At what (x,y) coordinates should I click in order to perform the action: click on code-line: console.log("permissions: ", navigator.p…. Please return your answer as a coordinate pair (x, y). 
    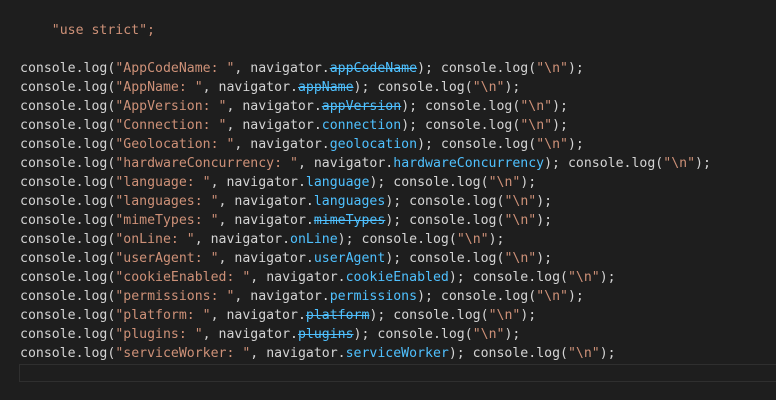
    Looking at the image, I should click on (302, 296).